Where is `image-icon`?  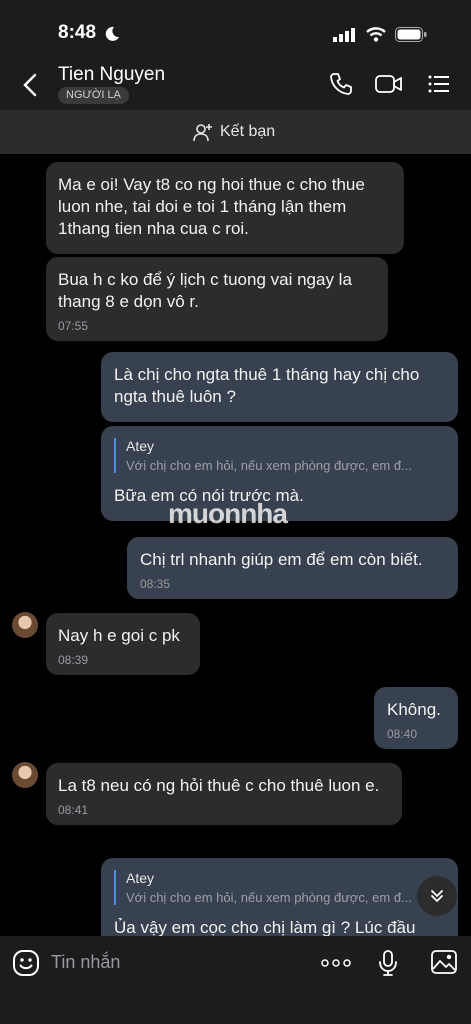
image-icon is located at coordinates (444, 962).